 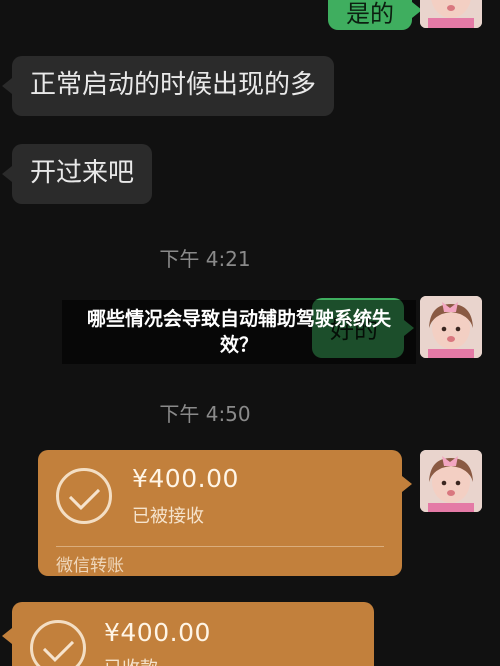 I want to click on message-bubble-received: 开过来吧, so click(x=77, y=174).